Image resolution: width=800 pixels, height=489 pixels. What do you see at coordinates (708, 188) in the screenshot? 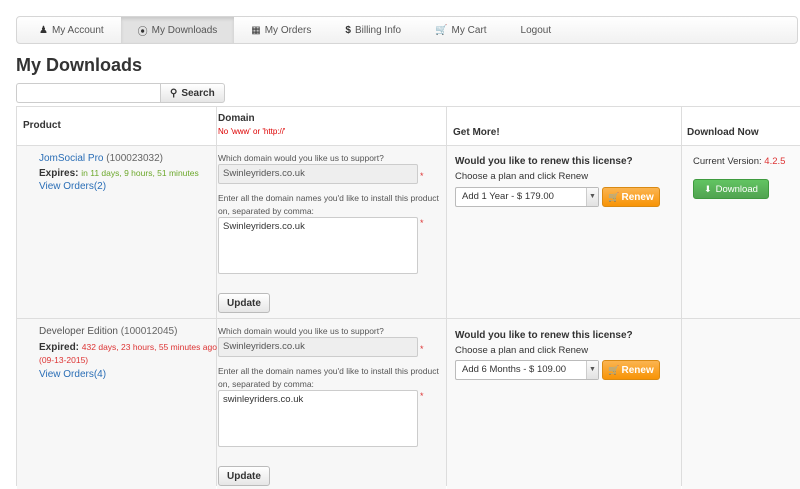
I see `download-icon: ⬇` at bounding box center [708, 188].